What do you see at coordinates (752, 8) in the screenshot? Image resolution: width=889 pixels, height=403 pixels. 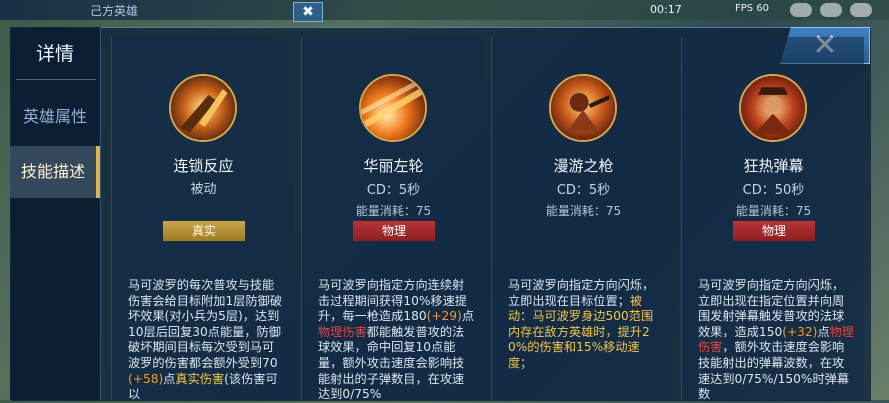 I see `fps-readout: FPS 60` at bounding box center [752, 8].